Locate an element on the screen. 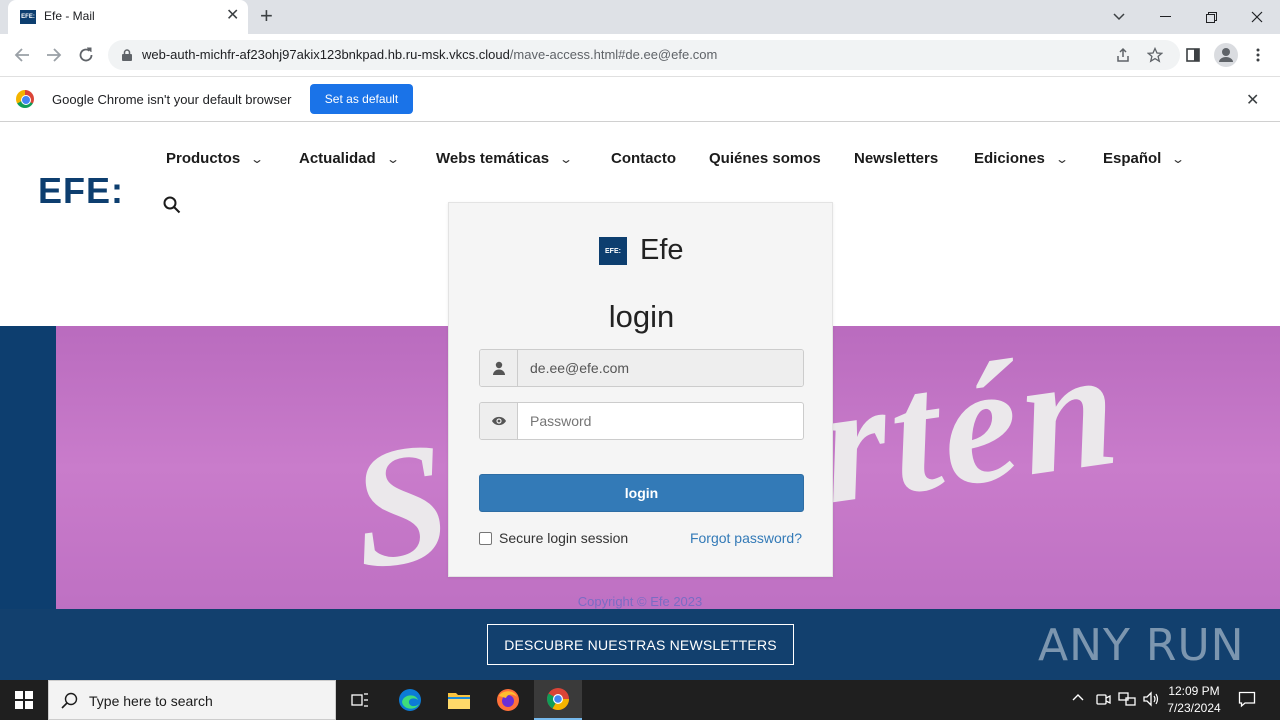 This screenshot has width=1280, height=720. password-input-group is located at coordinates (641, 421).